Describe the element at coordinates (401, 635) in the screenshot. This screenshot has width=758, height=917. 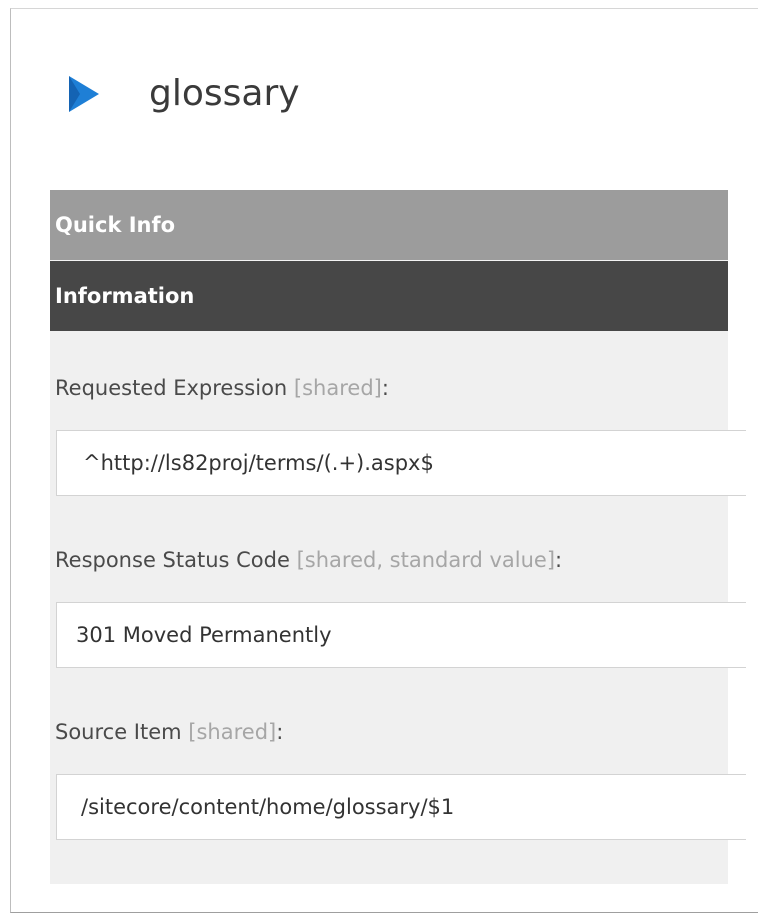
I see `response-status-code-field: 301 Moved Permanently` at that location.